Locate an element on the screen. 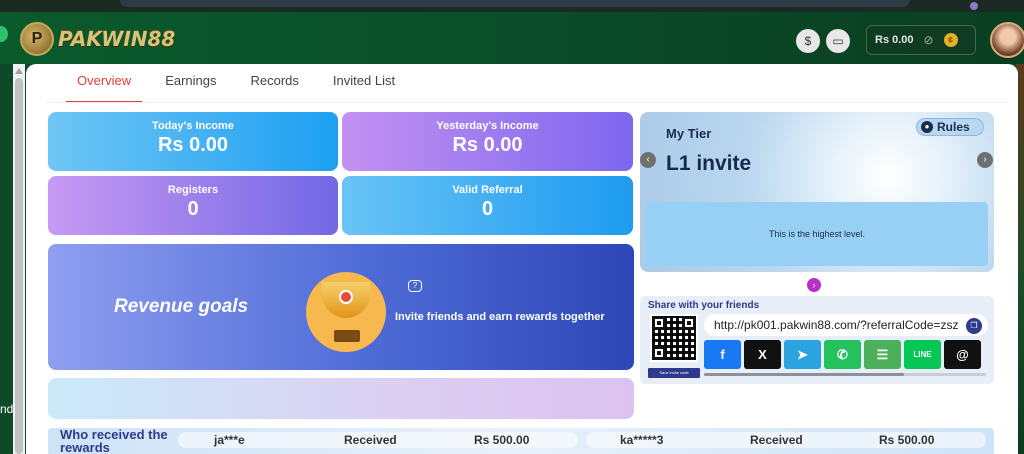 The width and height of the screenshot is (1024, 454). registers-value: 0 is located at coordinates (193, 209).